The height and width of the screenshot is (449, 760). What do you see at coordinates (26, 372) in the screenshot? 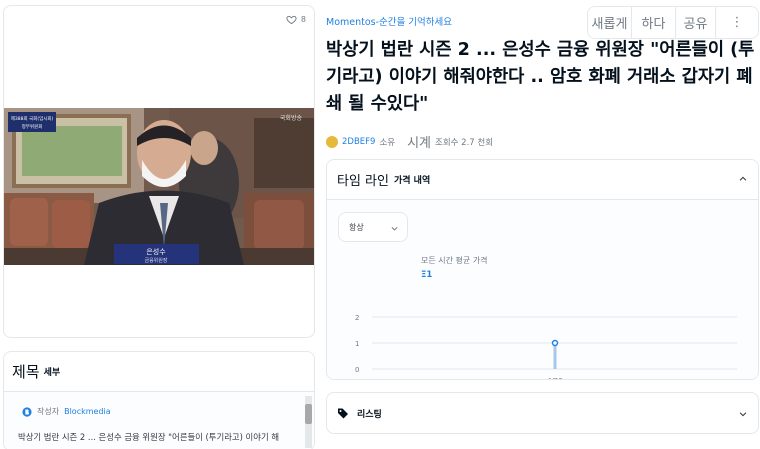
I see `description-title: 제목` at bounding box center [26, 372].